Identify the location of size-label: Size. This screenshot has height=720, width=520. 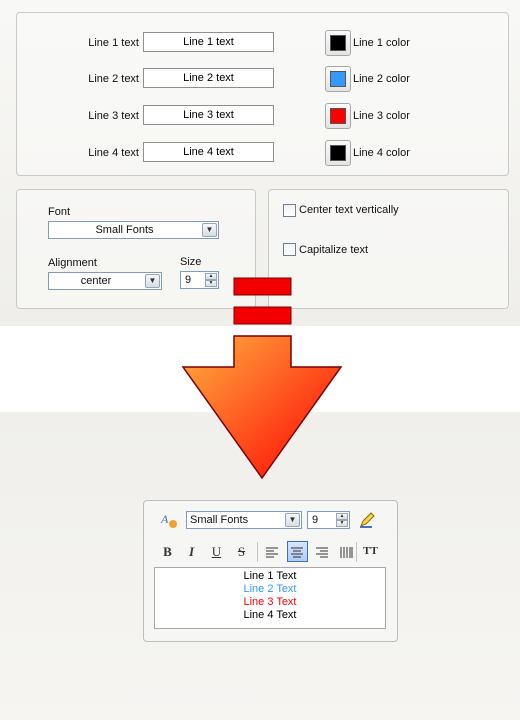
(191, 262).